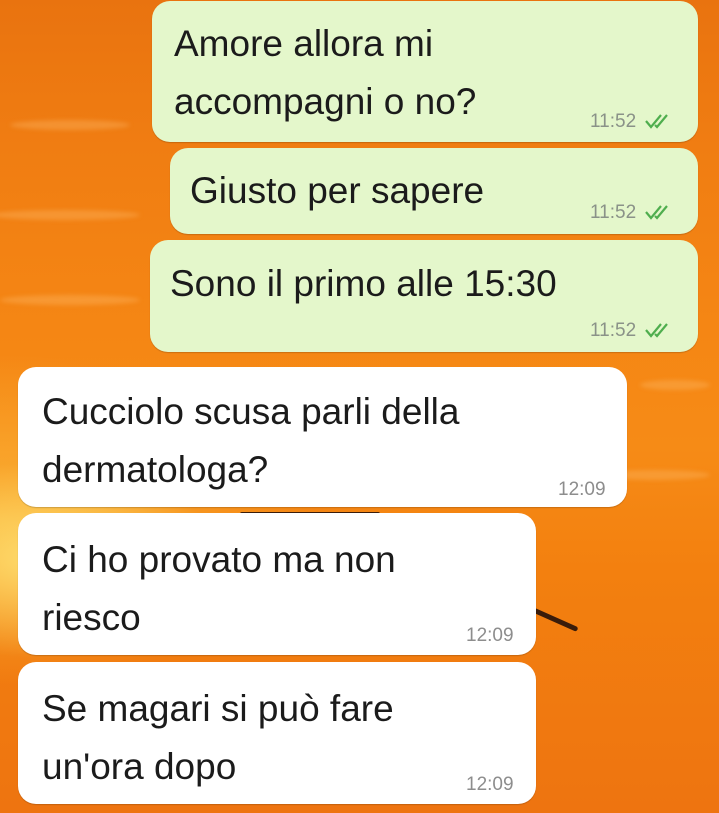 The width and height of the screenshot is (719, 813). Describe the element at coordinates (219, 588) in the screenshot. I see `message-text: Ci ho provato ma non riesco` at that location.